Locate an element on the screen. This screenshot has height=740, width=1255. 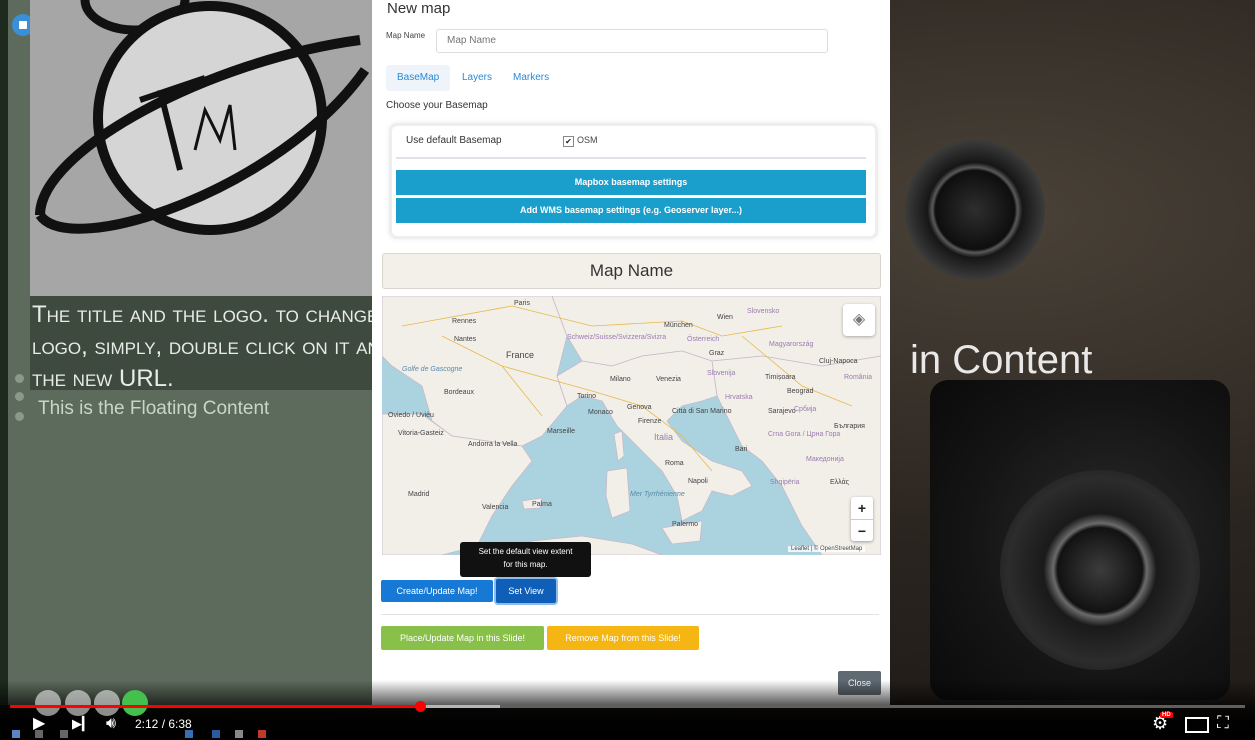
map-label: Sarajevo is located at coordinates (782, 411).